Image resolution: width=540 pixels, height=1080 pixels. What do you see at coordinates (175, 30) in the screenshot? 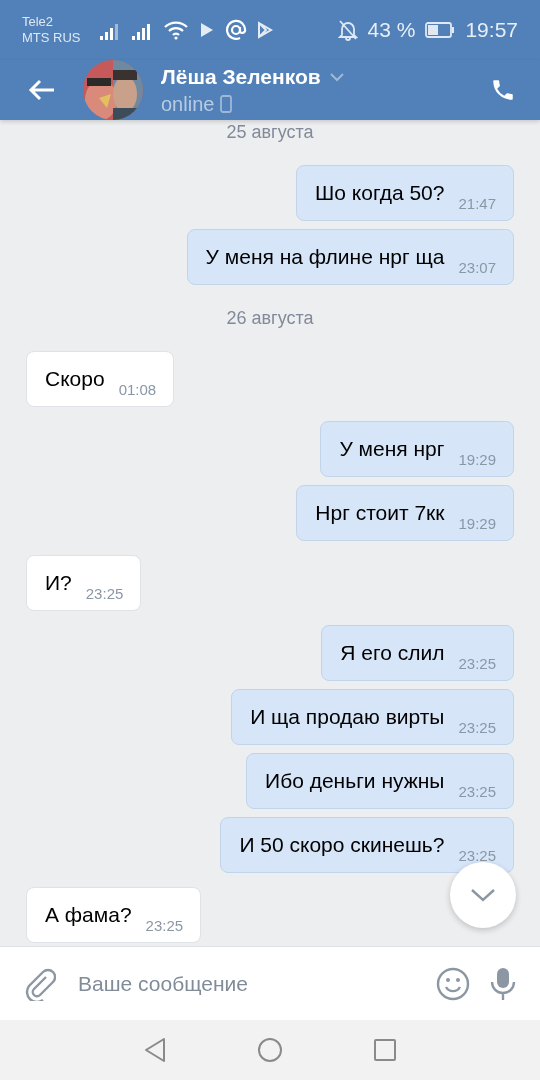
I see `wifi-icon` at bounding box center [175, 30].